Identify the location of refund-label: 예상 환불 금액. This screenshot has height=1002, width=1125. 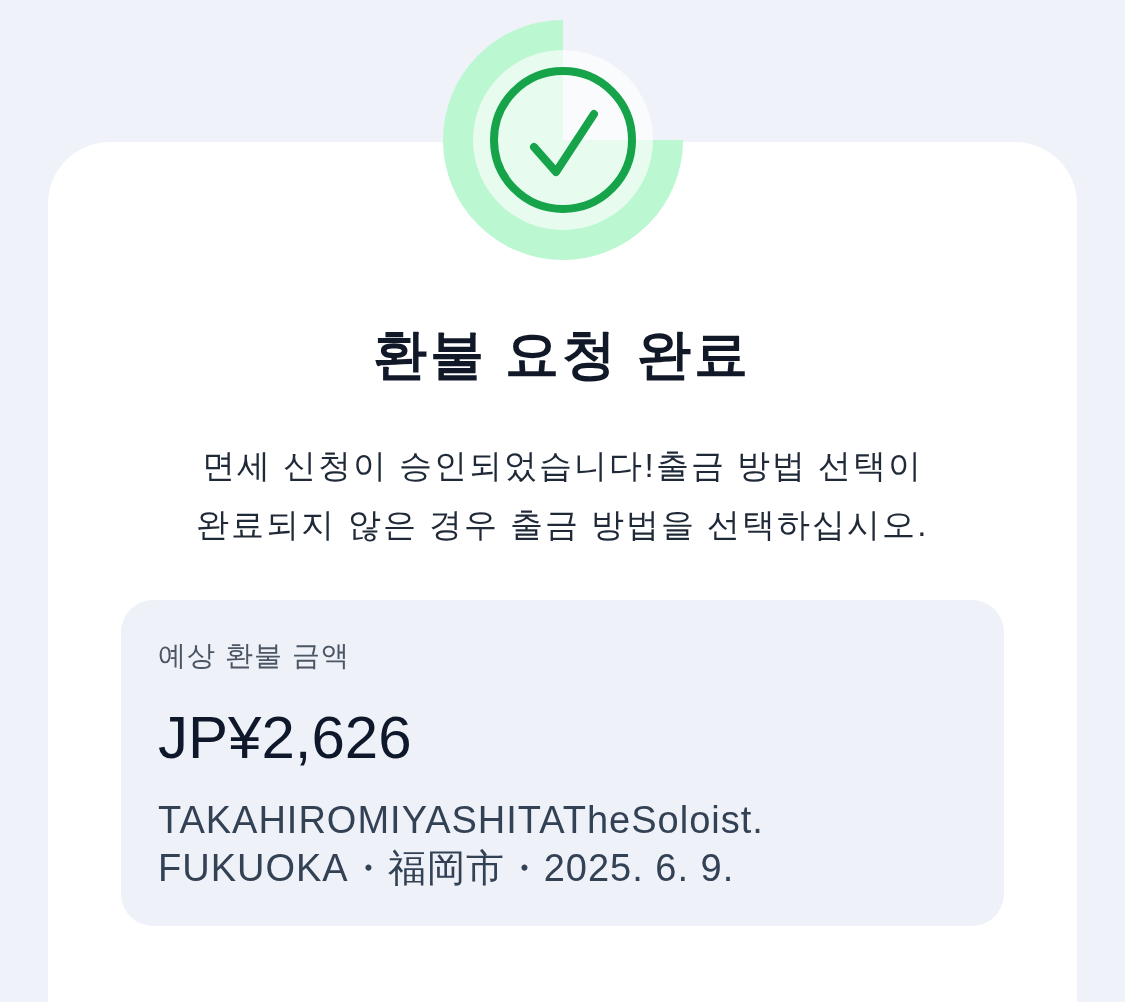
(254, 656).